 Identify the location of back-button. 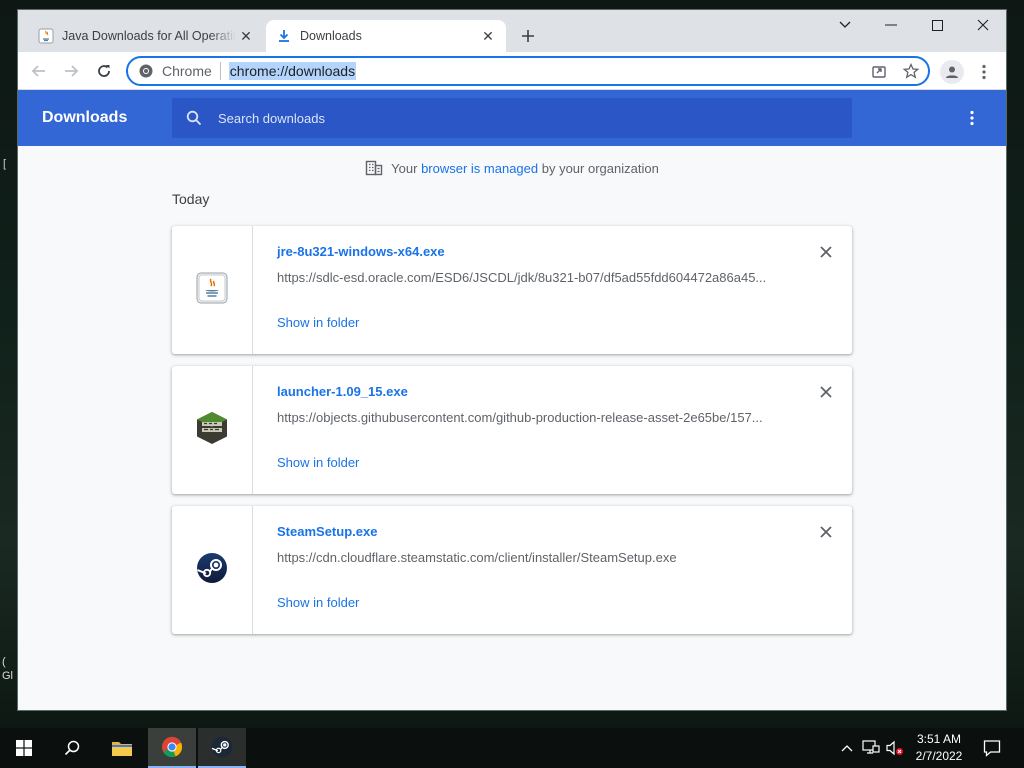
(39, 71).